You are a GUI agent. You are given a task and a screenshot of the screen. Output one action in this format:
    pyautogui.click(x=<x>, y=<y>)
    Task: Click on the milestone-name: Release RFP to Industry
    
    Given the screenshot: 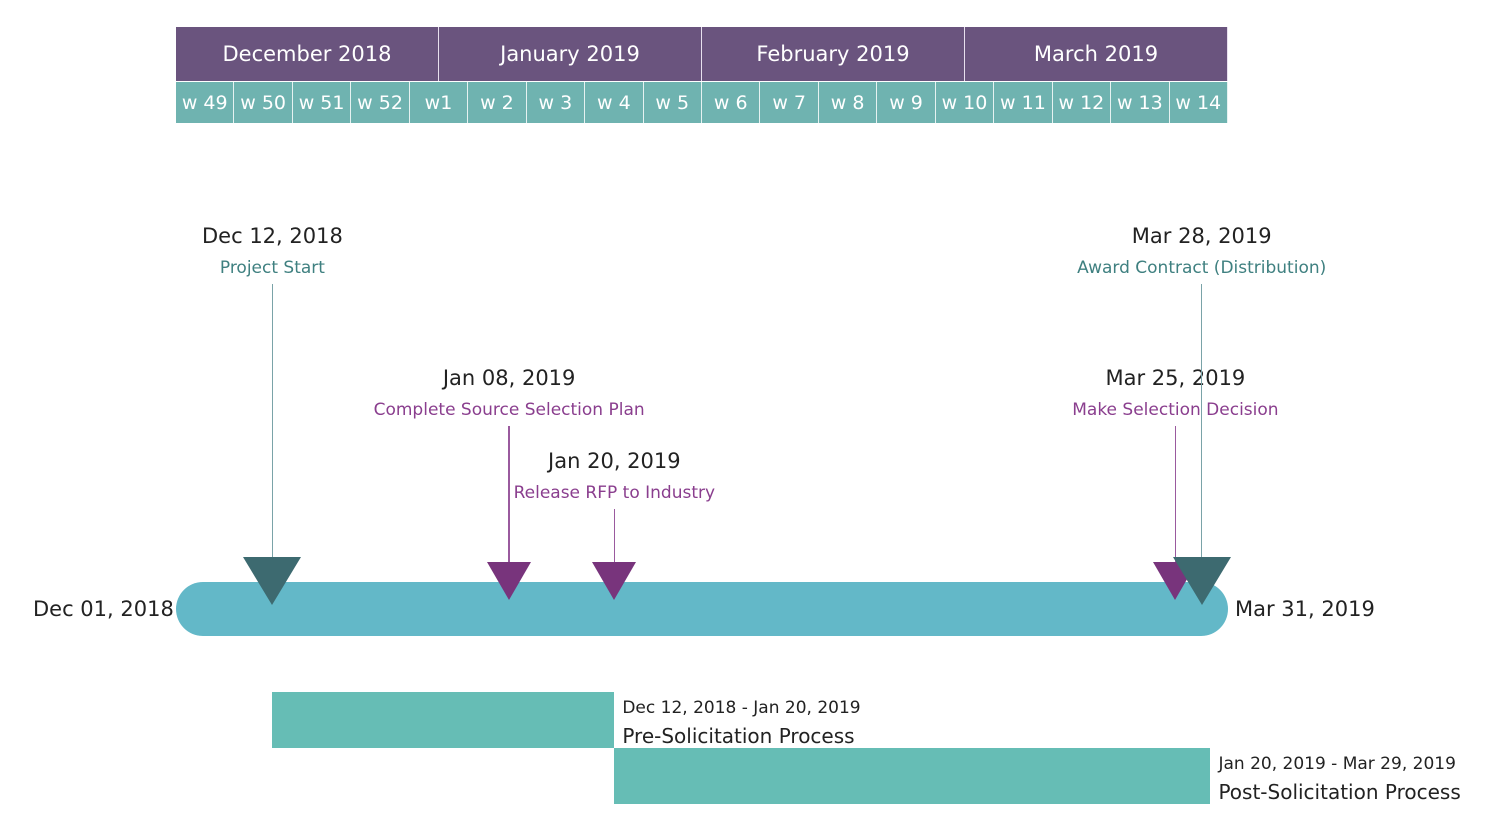 What is the action you would take?
    pyautogui.click(x=614, y=493)
    